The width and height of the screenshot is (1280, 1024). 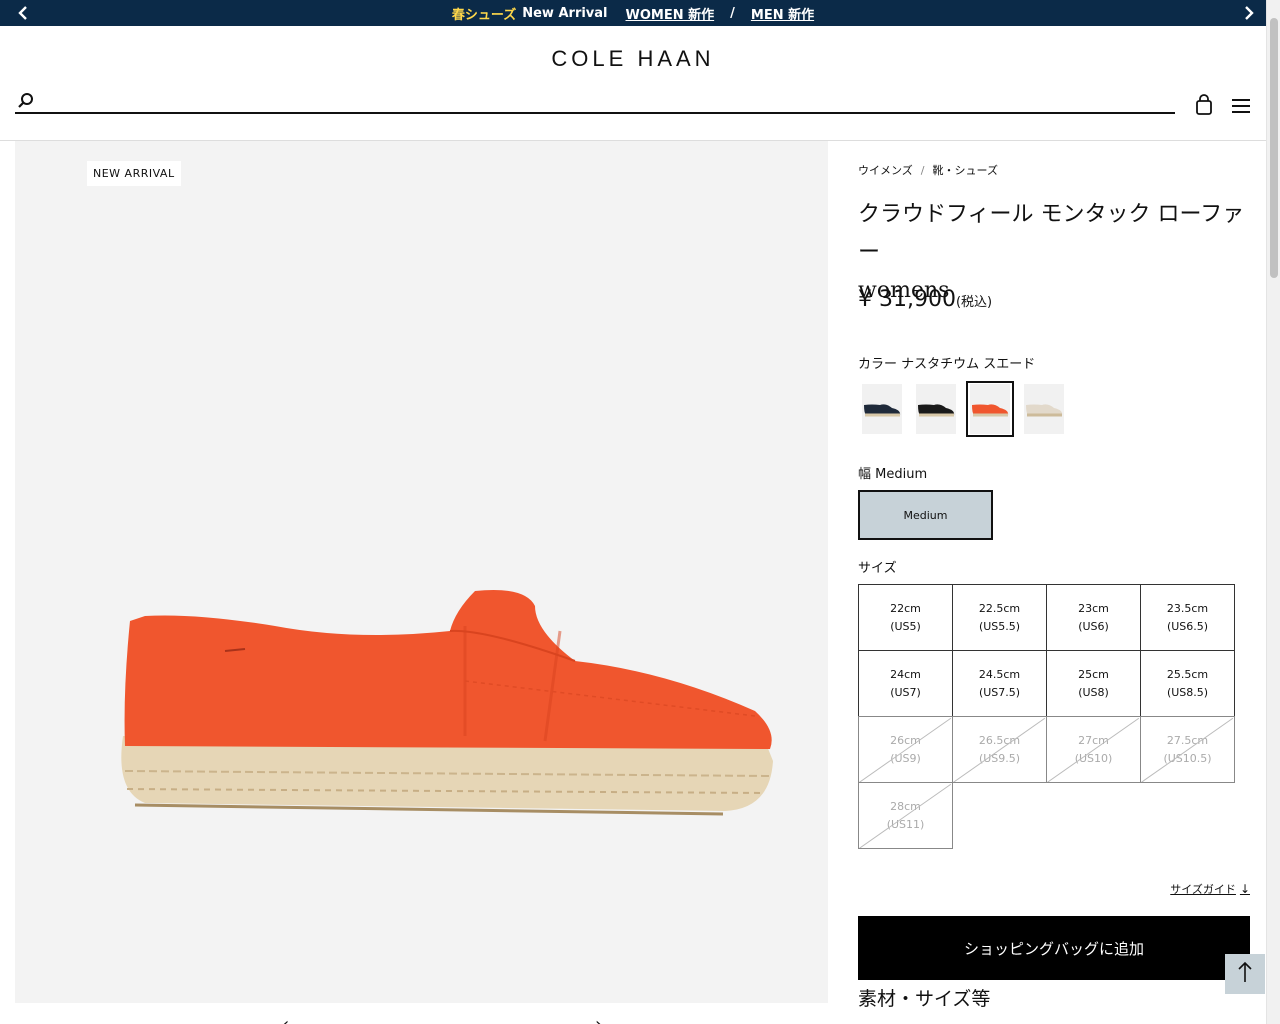 What do you see at coordinates (445, 698) in the screenshot?
I see `product-image-loafer` at bounding box center [445, 698].